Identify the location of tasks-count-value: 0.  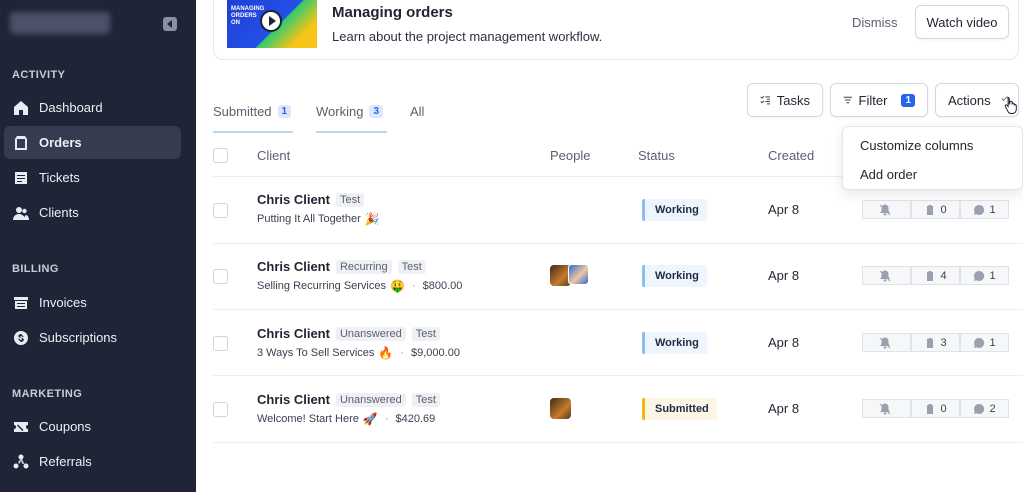
(943, 209).